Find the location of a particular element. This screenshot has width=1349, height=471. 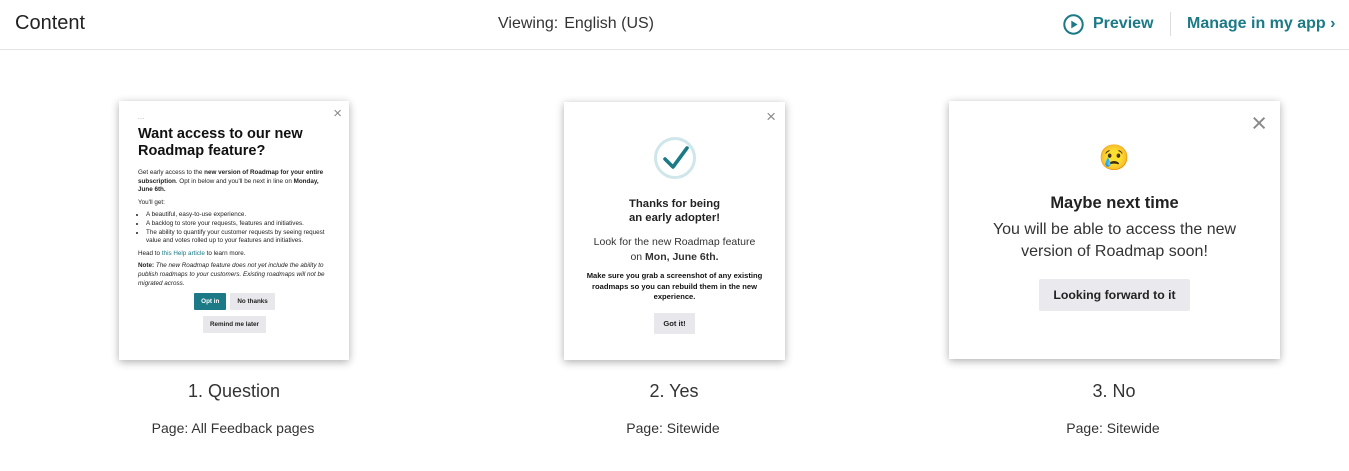

youll-get-label: You'll get: is located at coordinates (151, 202).